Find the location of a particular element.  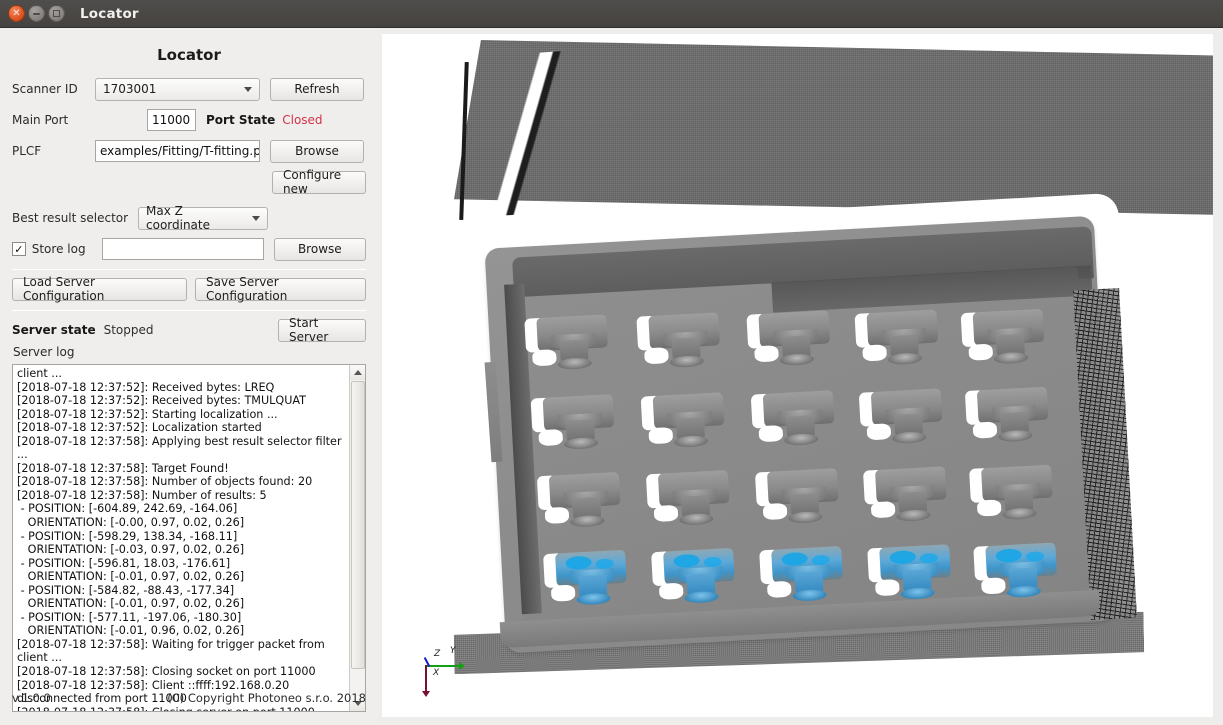

axis-label-x: X is located at coordinates (436, 673).